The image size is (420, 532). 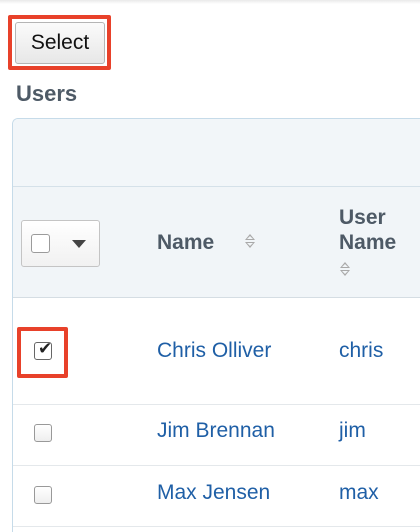 I want to click on user-name-cell: jim, so click(x=352, y=430).